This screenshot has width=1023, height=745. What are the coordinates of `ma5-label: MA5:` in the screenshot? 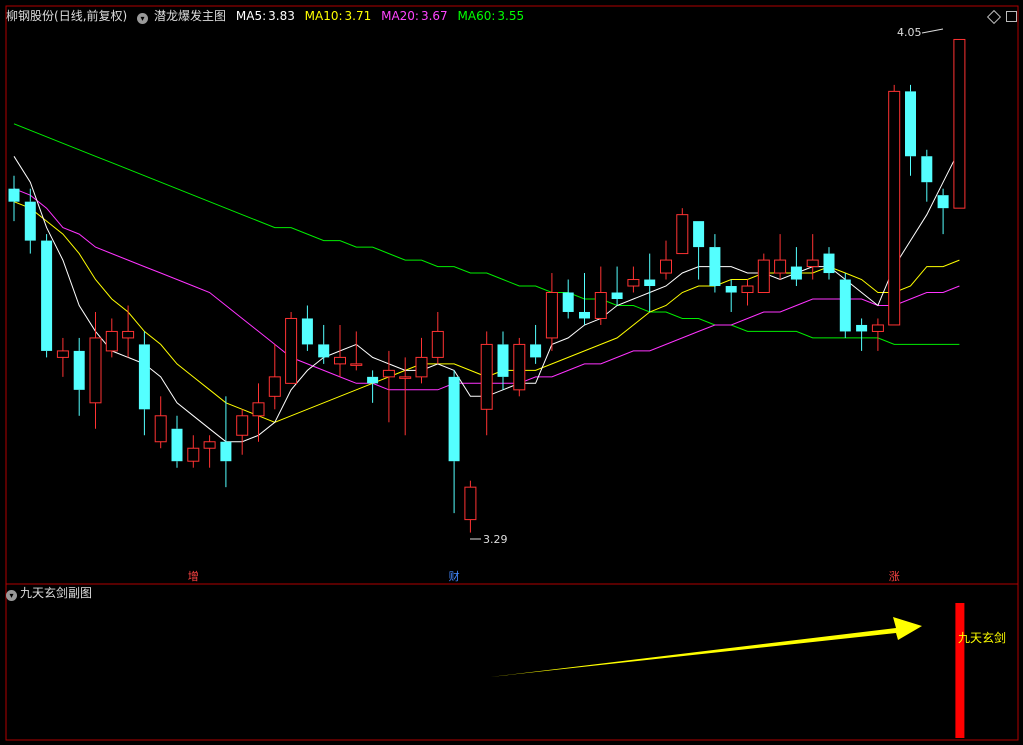 It's located at (251, 16).